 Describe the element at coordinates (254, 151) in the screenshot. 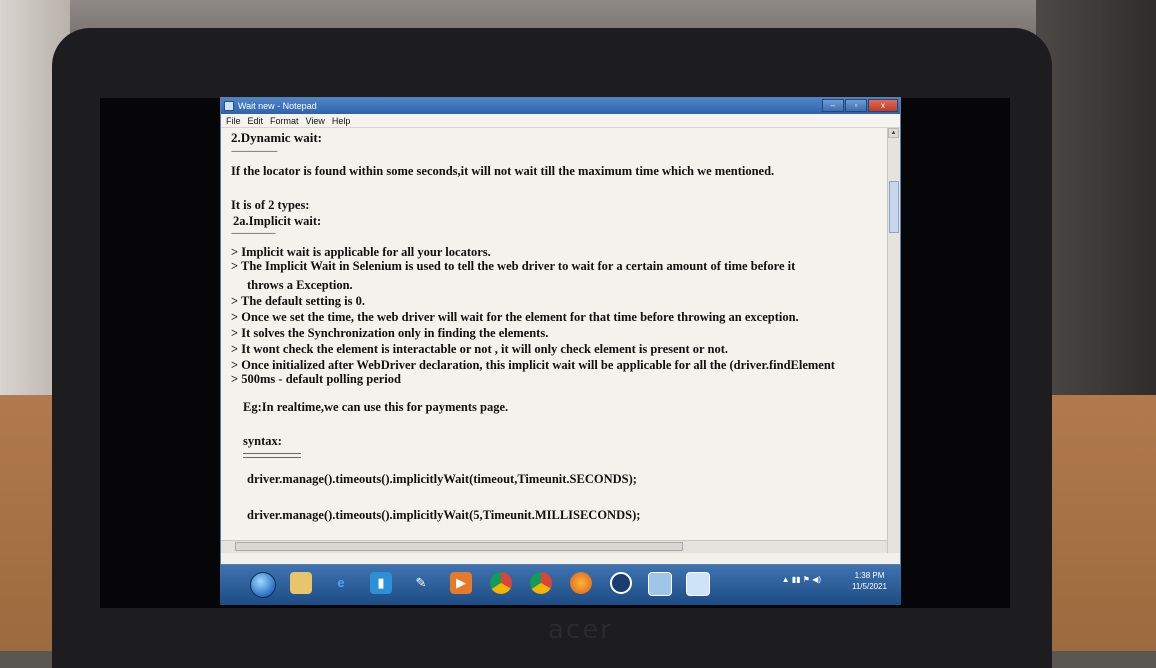

I see `heading-underline: -----------------------` at that location.